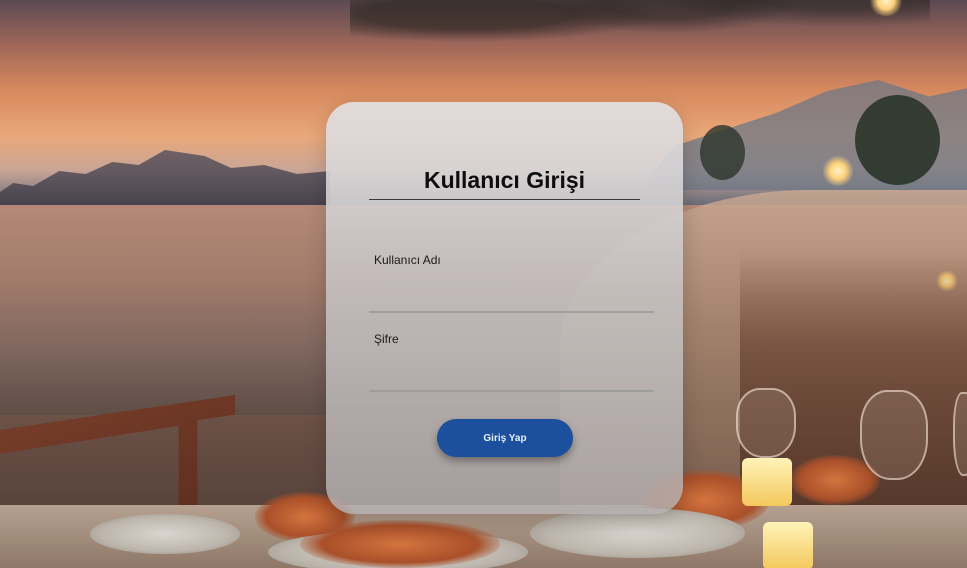  I want to click on background-city, so click(165, 180).